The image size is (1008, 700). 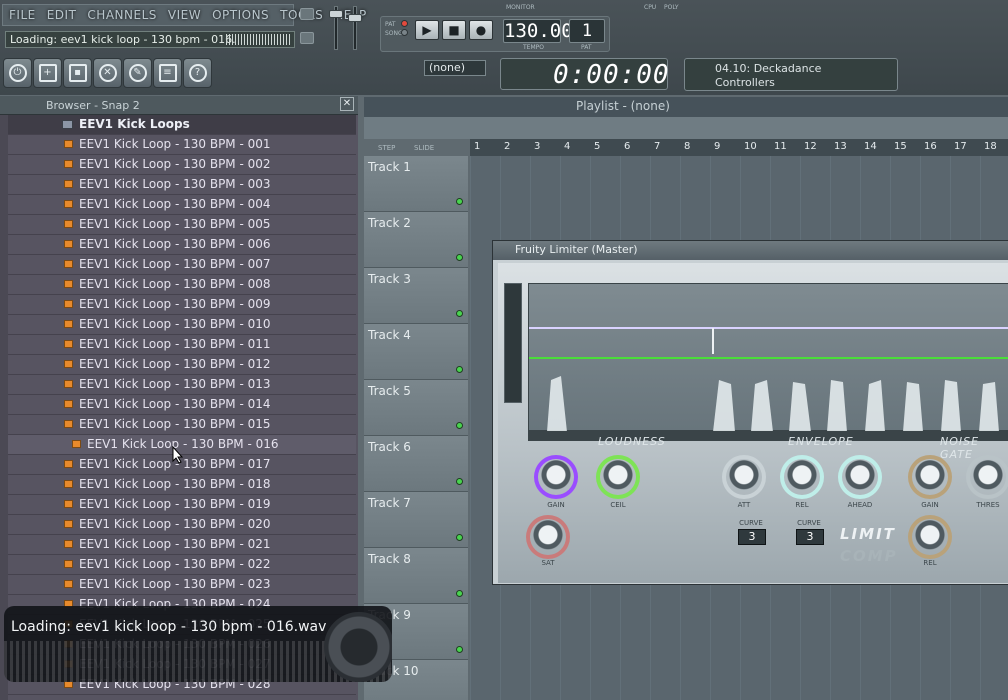 What do you see at coordinates (810, 146) in the screenshot?
I see `ruler-bar-number: 12` at bounding box center [810, 146].